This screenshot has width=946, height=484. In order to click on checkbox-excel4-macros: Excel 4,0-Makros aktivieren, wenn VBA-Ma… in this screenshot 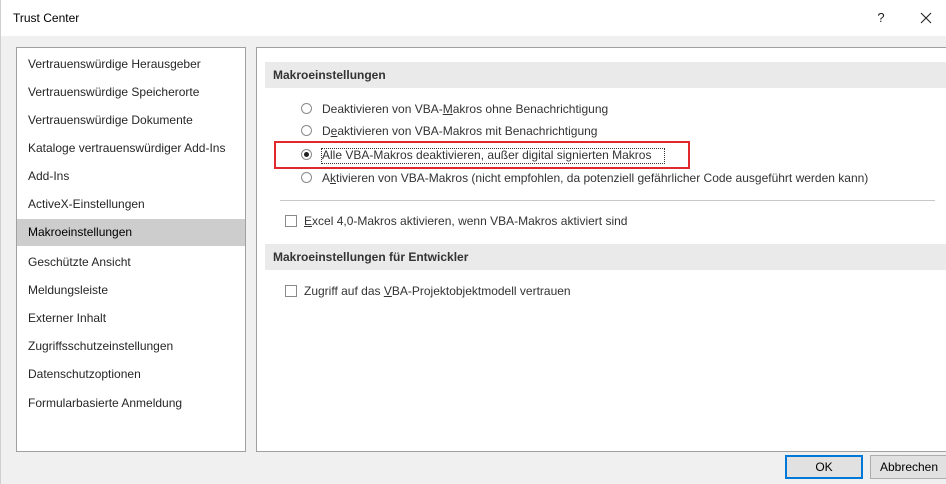, I will do `click(605, 221)`.